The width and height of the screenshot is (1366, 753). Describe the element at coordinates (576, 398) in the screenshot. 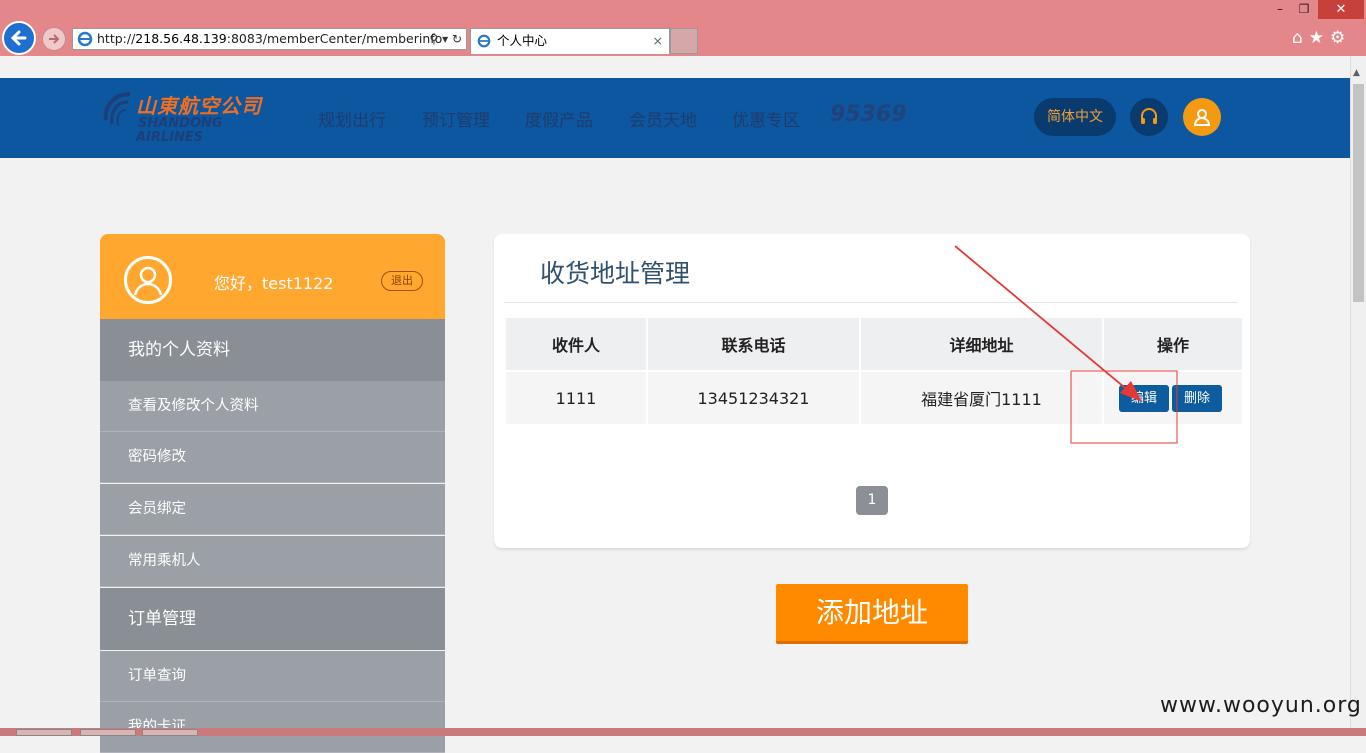

I see `cell-recipient: 1111` at that location.